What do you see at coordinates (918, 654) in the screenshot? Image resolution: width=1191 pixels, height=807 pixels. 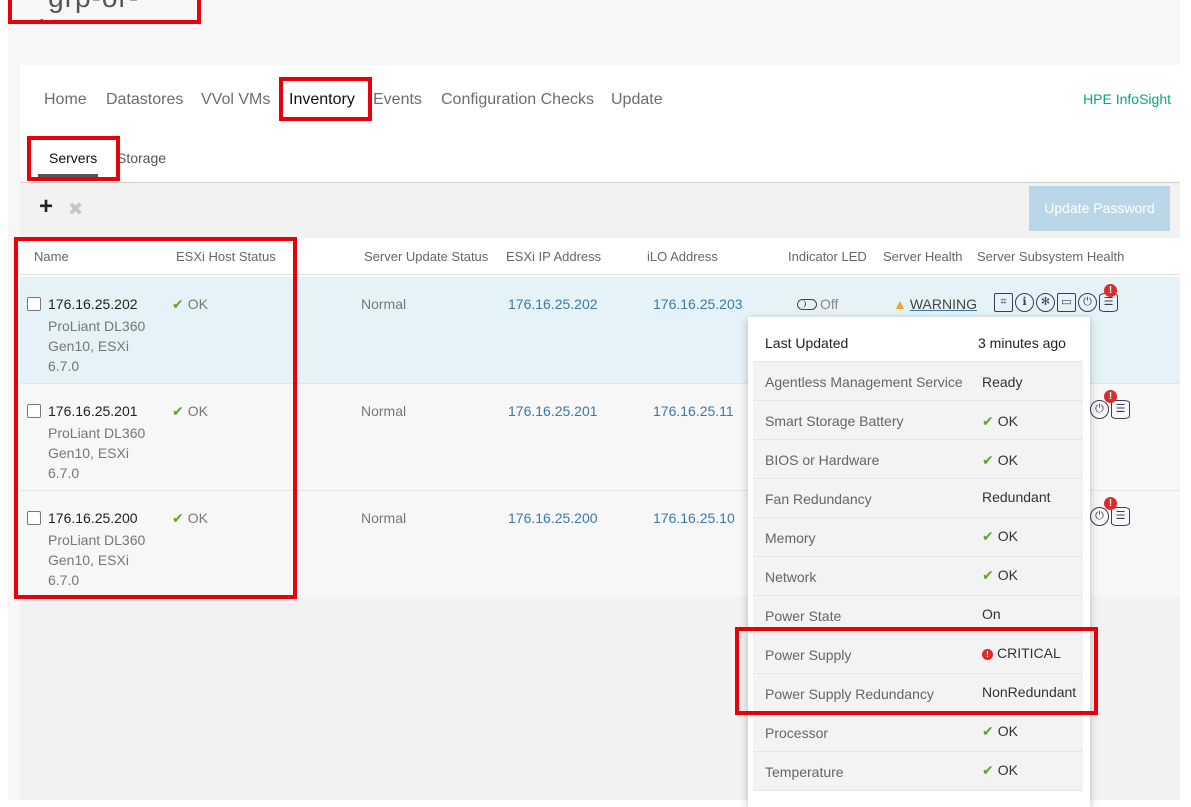 I see `popup-row-power-supply: Power Supply! CRITICAL` at bounding box center [918, 654].